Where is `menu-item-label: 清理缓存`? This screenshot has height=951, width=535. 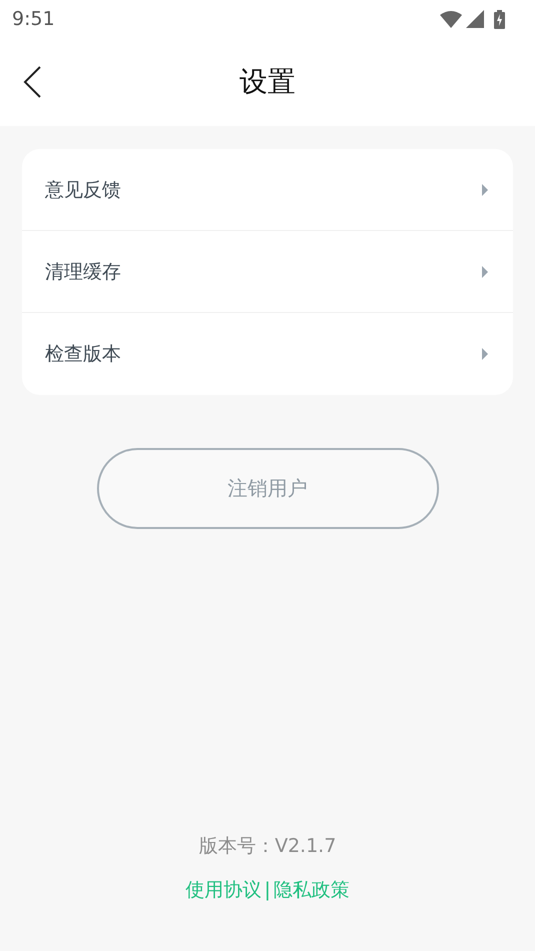 menu-item-label: 清理缓存 is located at coordinates (263, 271).